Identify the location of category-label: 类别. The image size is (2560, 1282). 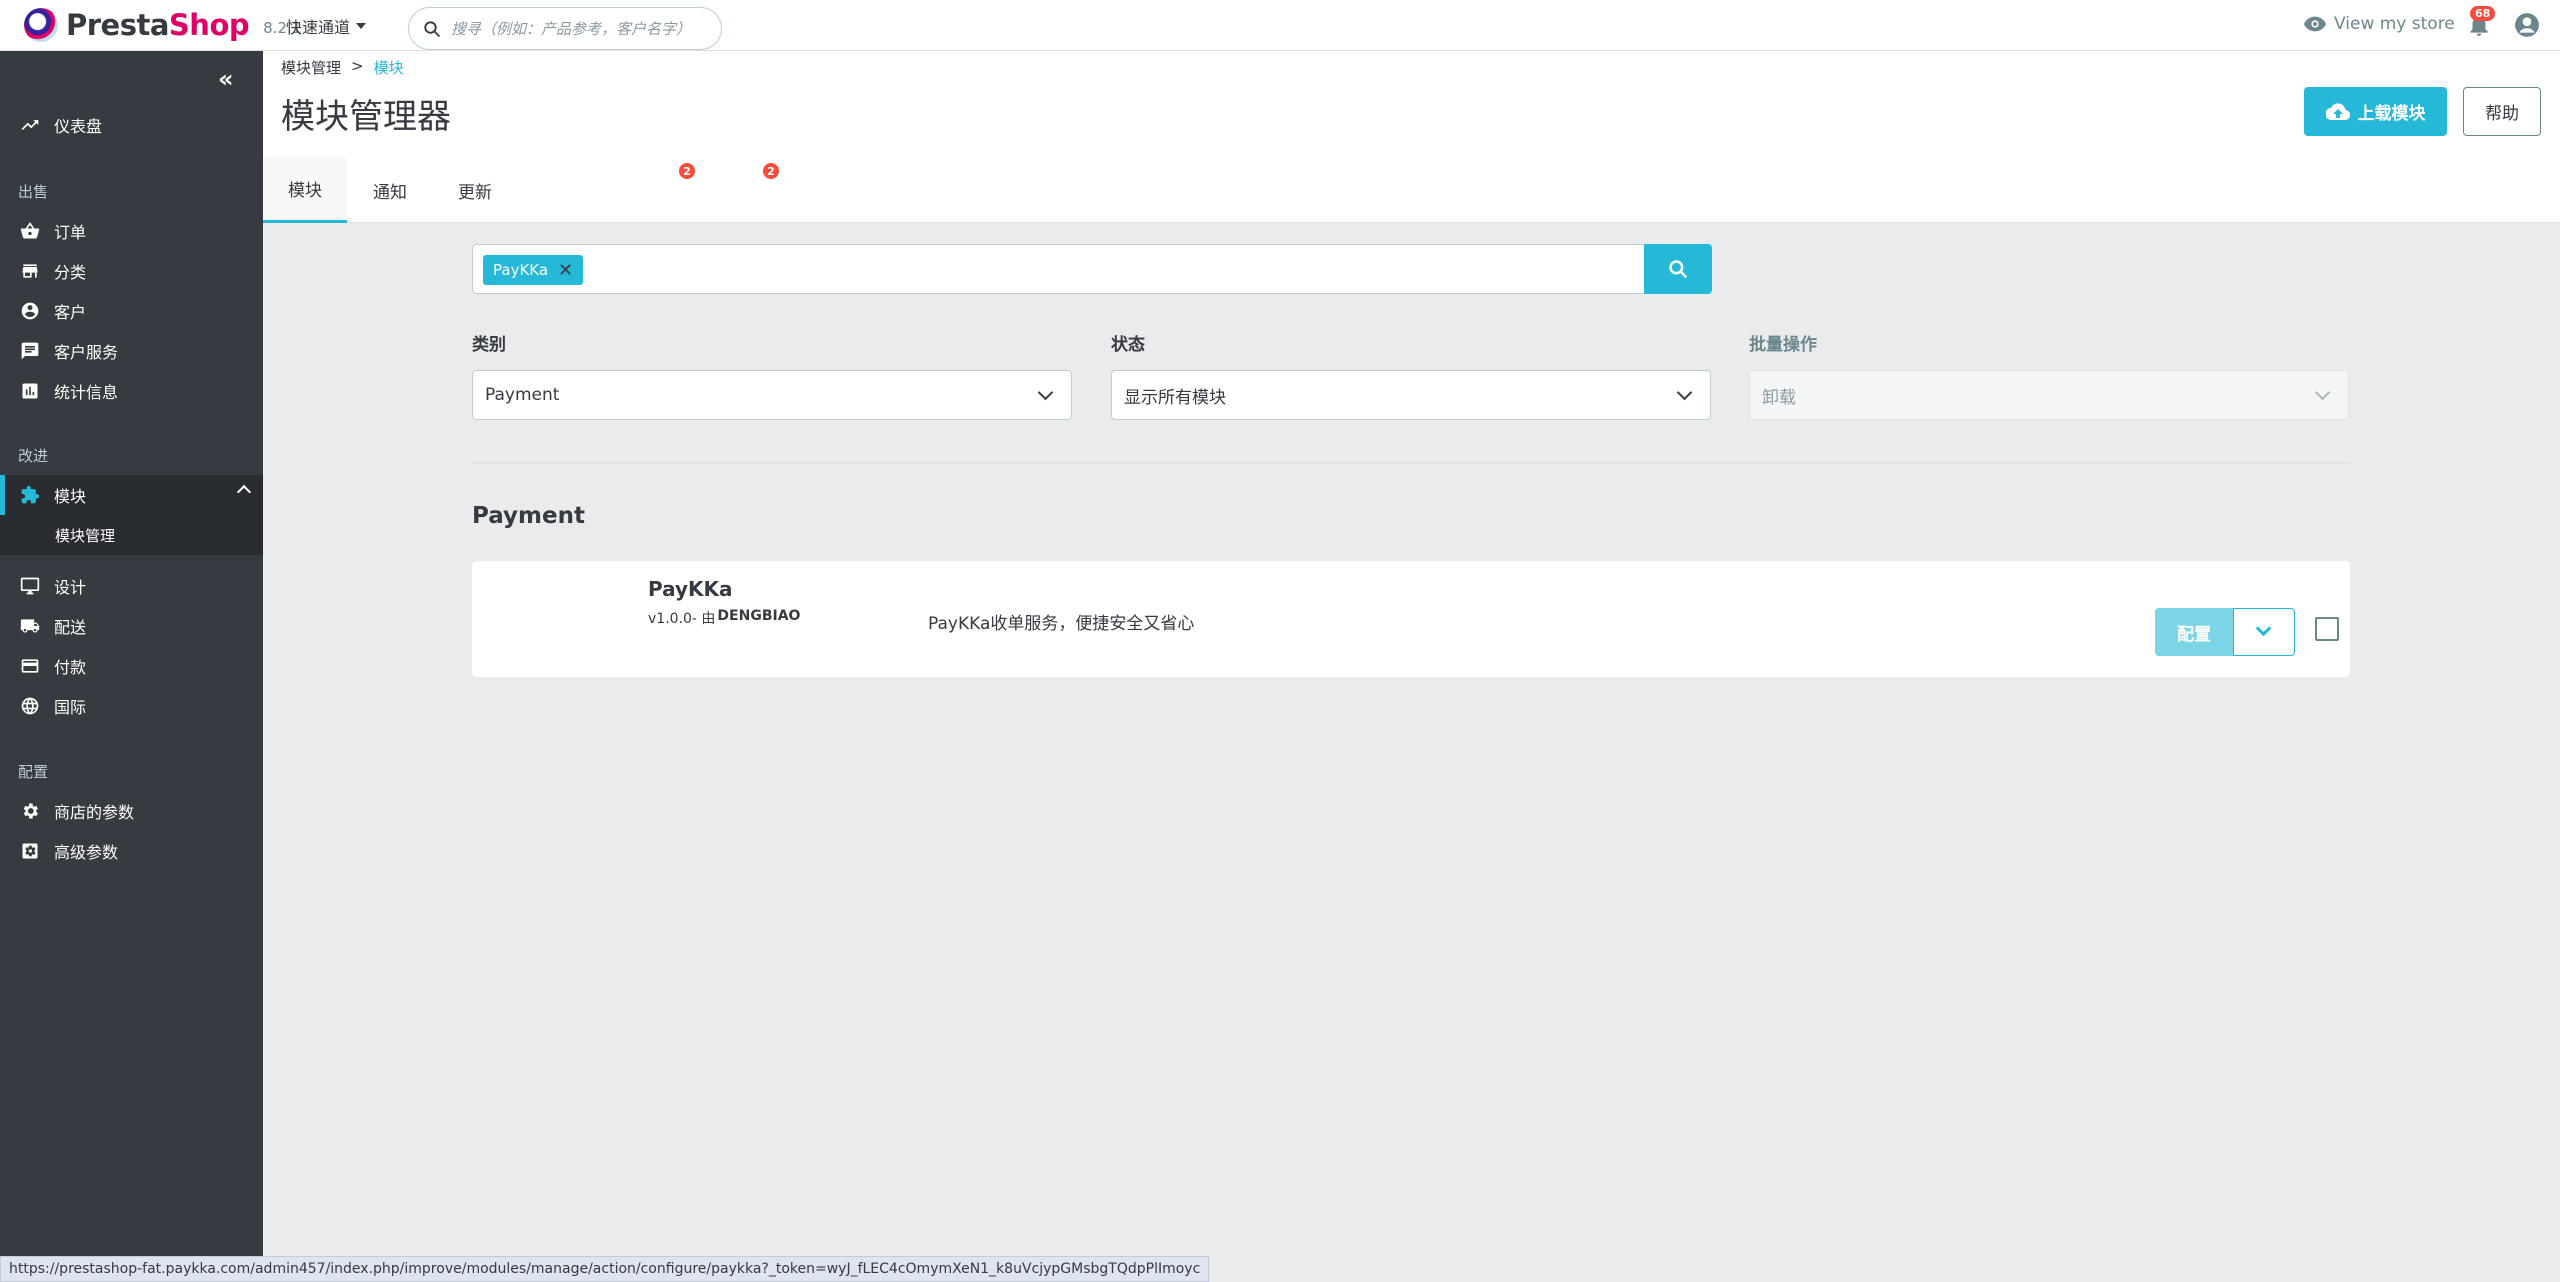
(489, 345).